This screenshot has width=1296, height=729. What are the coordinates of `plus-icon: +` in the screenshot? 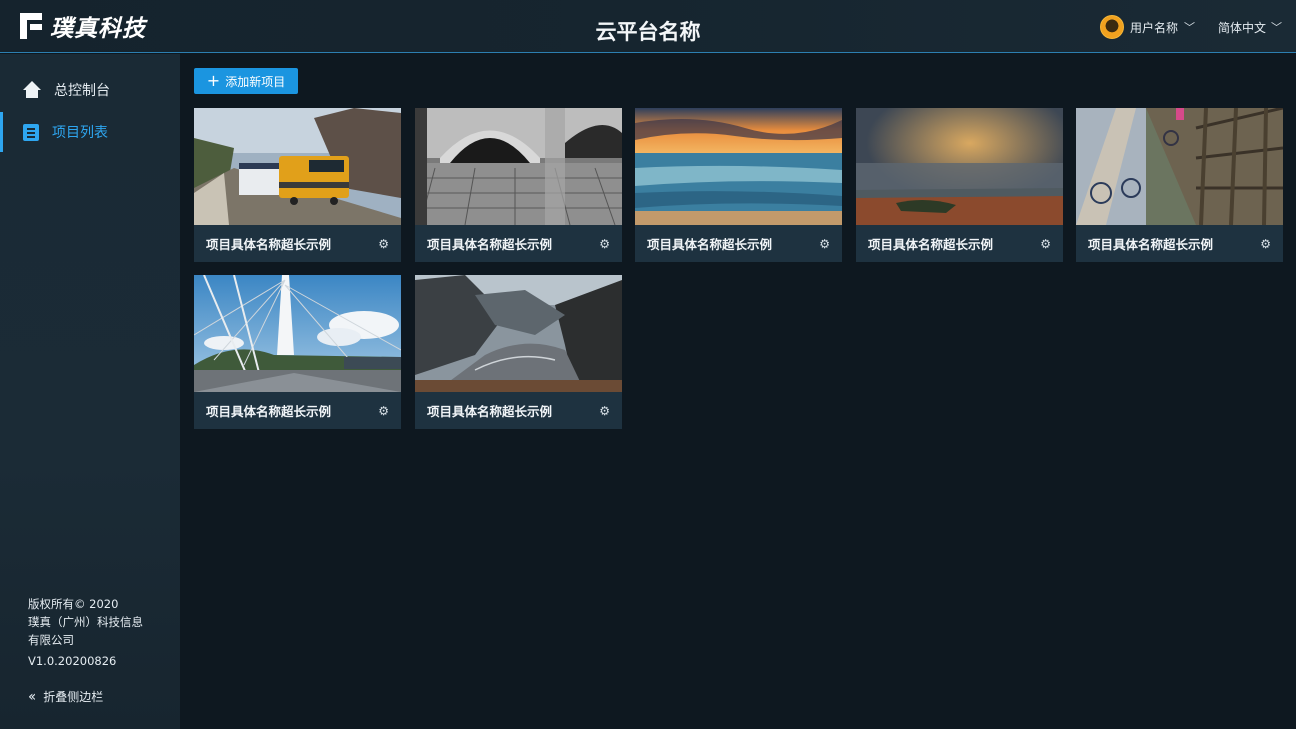 It's located at (213, 80).